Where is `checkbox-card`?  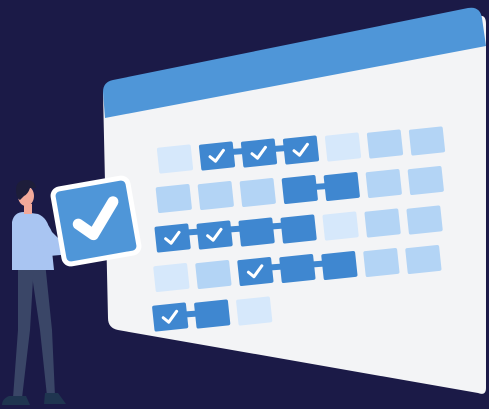 checkbox-card is located at coordinates (96, 221).